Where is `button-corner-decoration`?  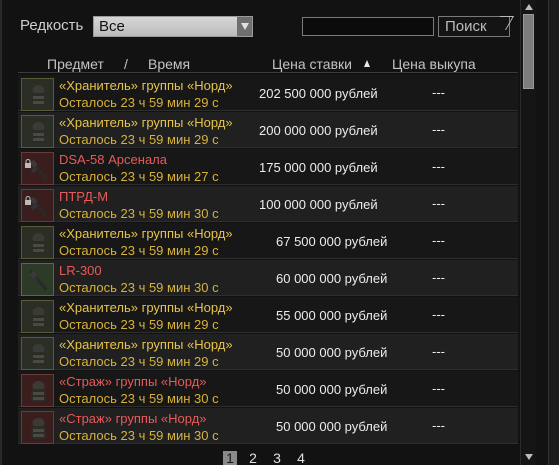
button-corner-decoration is located at coordinates (503, 23).